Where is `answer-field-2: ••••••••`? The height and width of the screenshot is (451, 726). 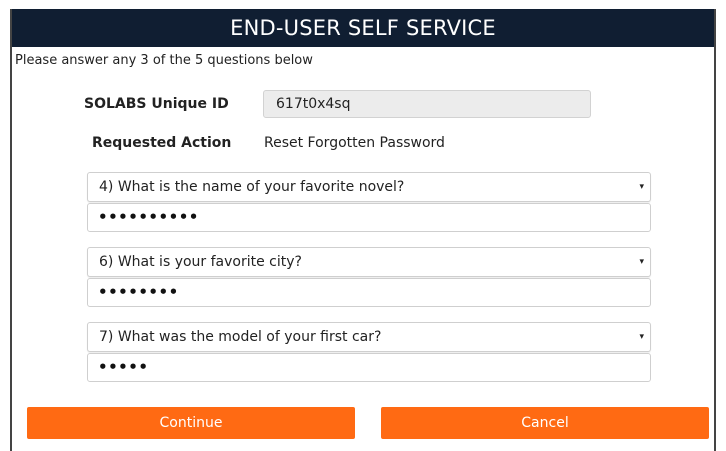 answer-field-2: •••••••• is located at coordinates (369, 292).